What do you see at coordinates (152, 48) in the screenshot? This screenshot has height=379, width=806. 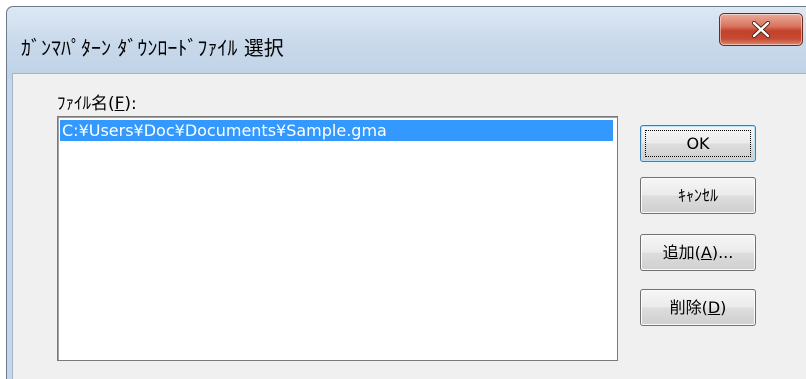 I see `window-title: ｶﾞﾝﾏﾊﾟﾀｰﾝ ﾀﾞｳﾝﾛｰﾄﾞﾌｧｲﾙ 選択` at bounding box center [152, 48].